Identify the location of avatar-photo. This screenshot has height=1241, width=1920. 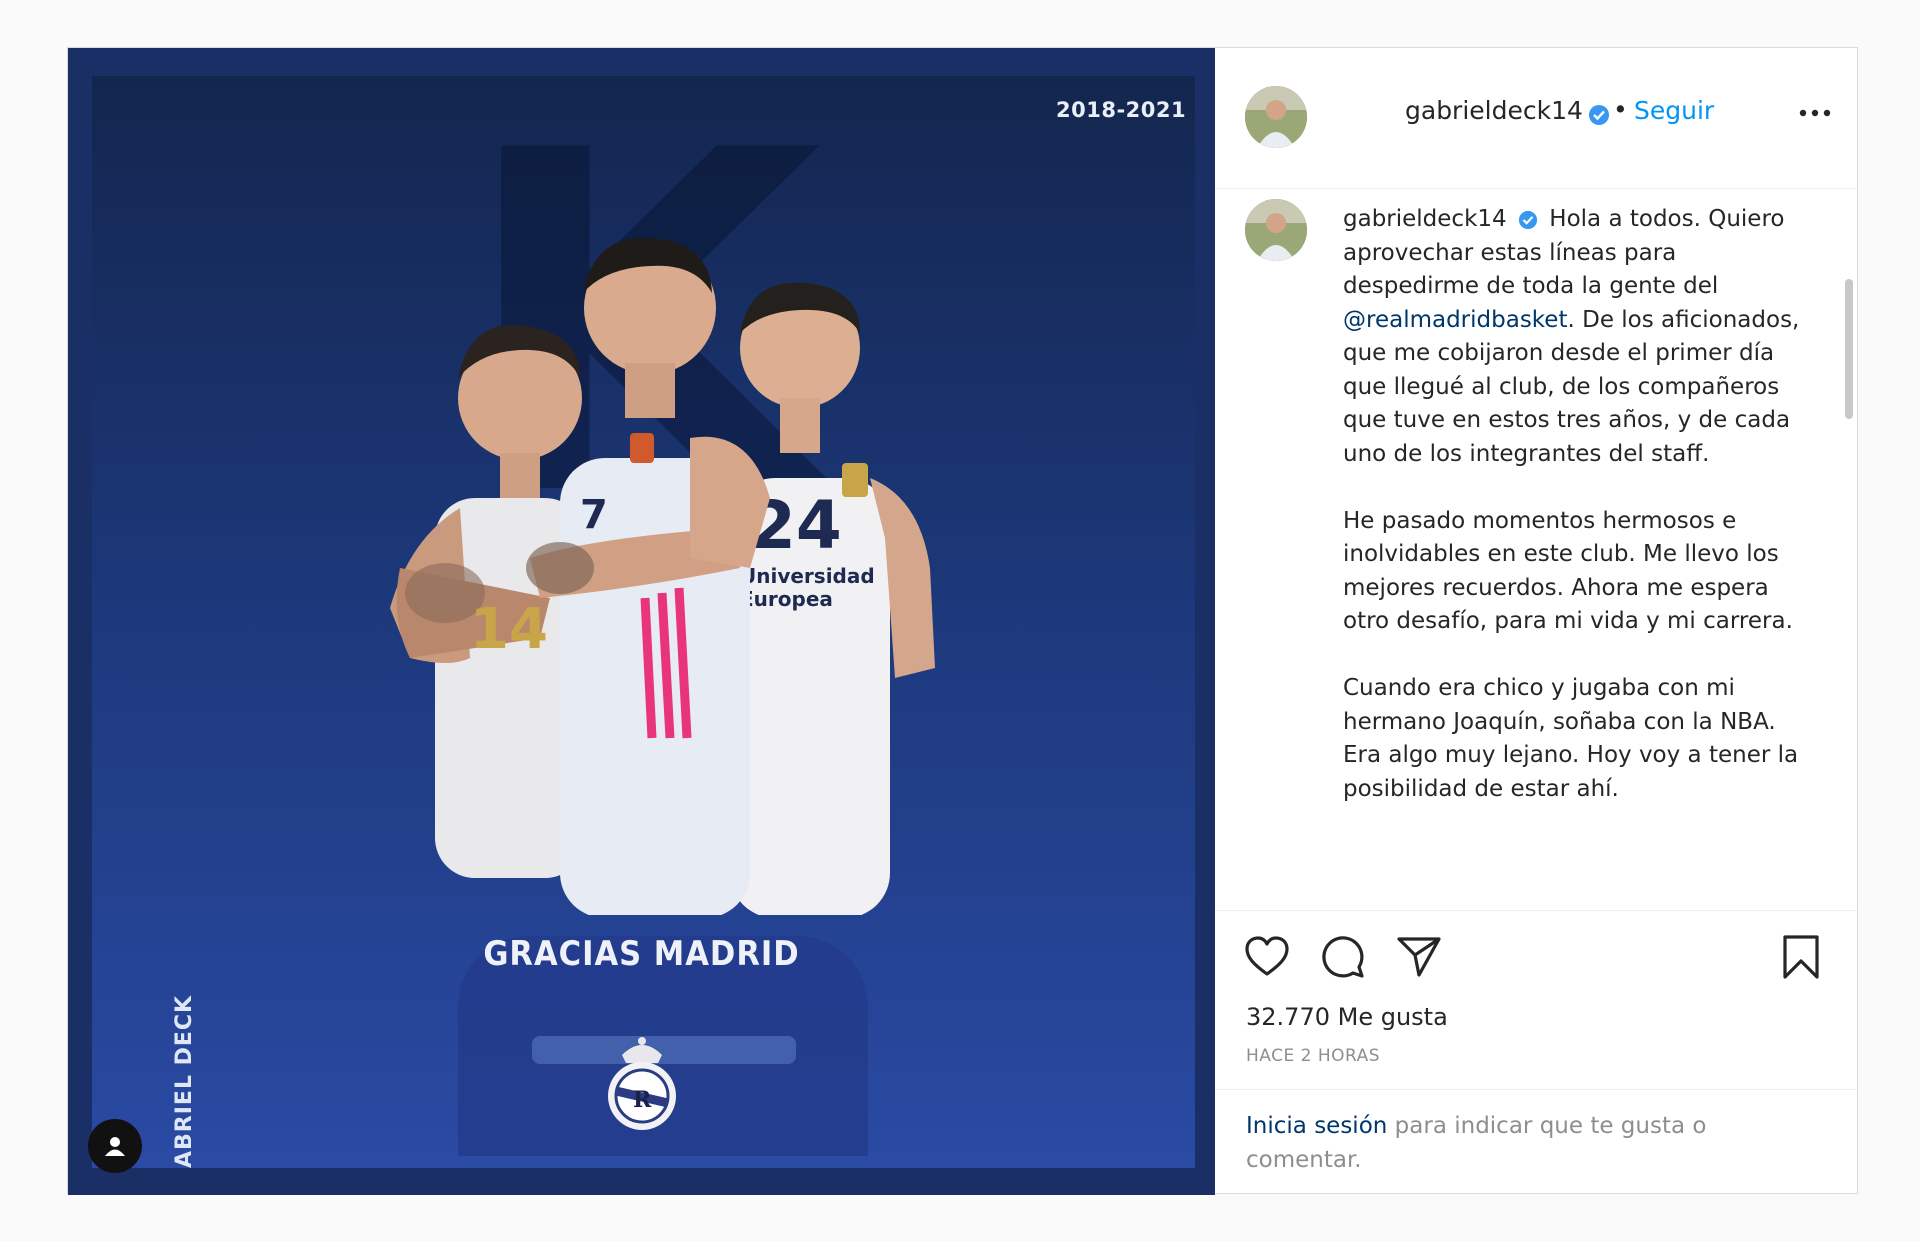
(1276, 117).